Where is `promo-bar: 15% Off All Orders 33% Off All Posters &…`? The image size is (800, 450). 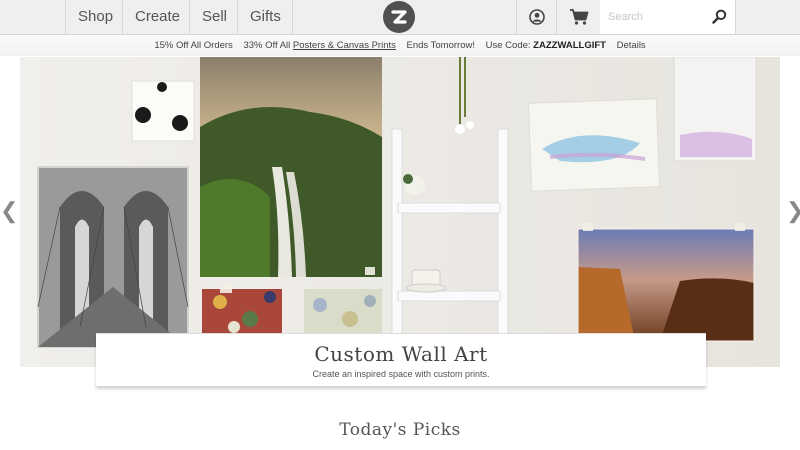 promo-bar: 15% Off All Orders 33% Off All Posters &… is located at coordinates (400, 45).